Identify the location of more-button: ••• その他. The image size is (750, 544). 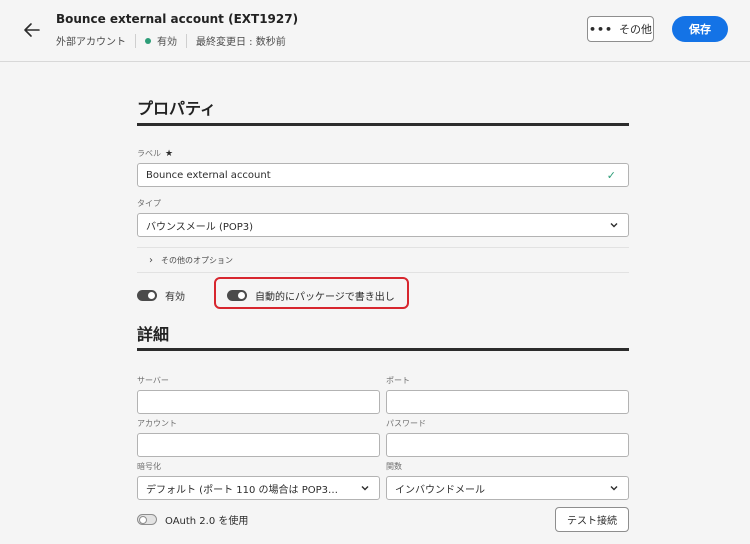
(620, 29).